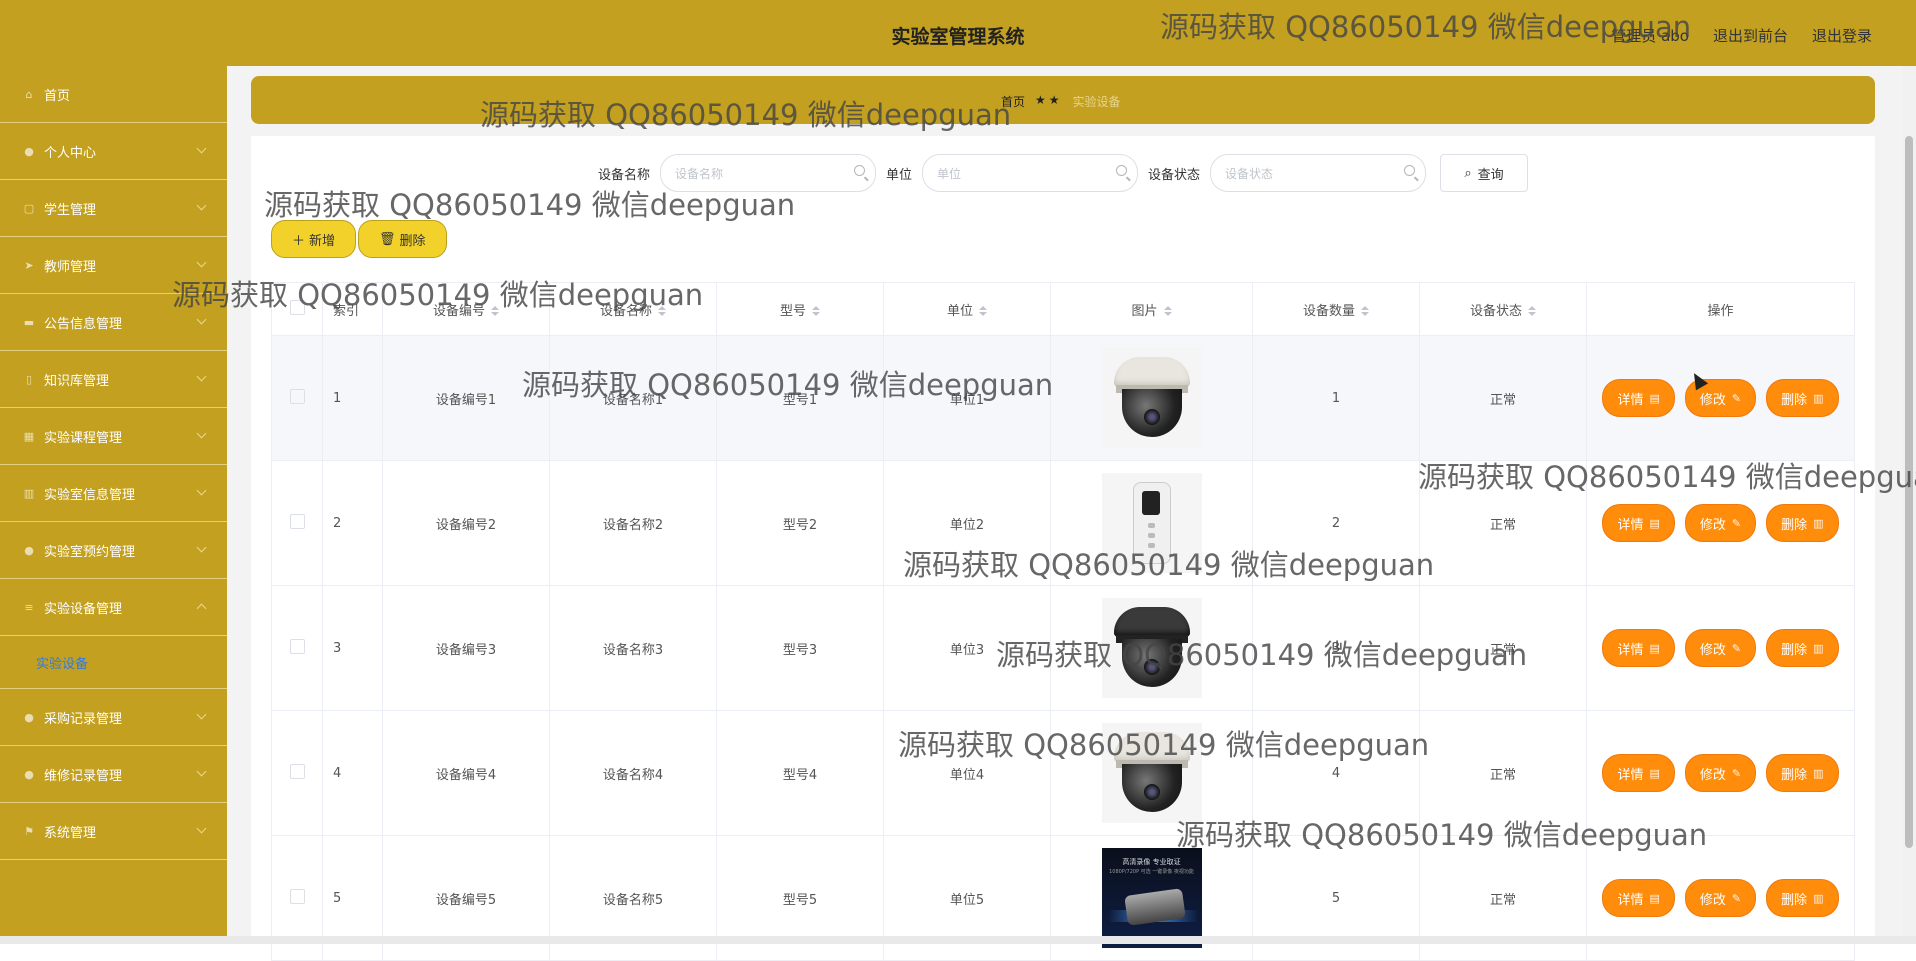 This screenshot has height=961, width=1916. Describe the element at coordinates (113, 322) in the screenshot. I see `sidebar-item-announcements: ▬ 公告信息管理` at that location.